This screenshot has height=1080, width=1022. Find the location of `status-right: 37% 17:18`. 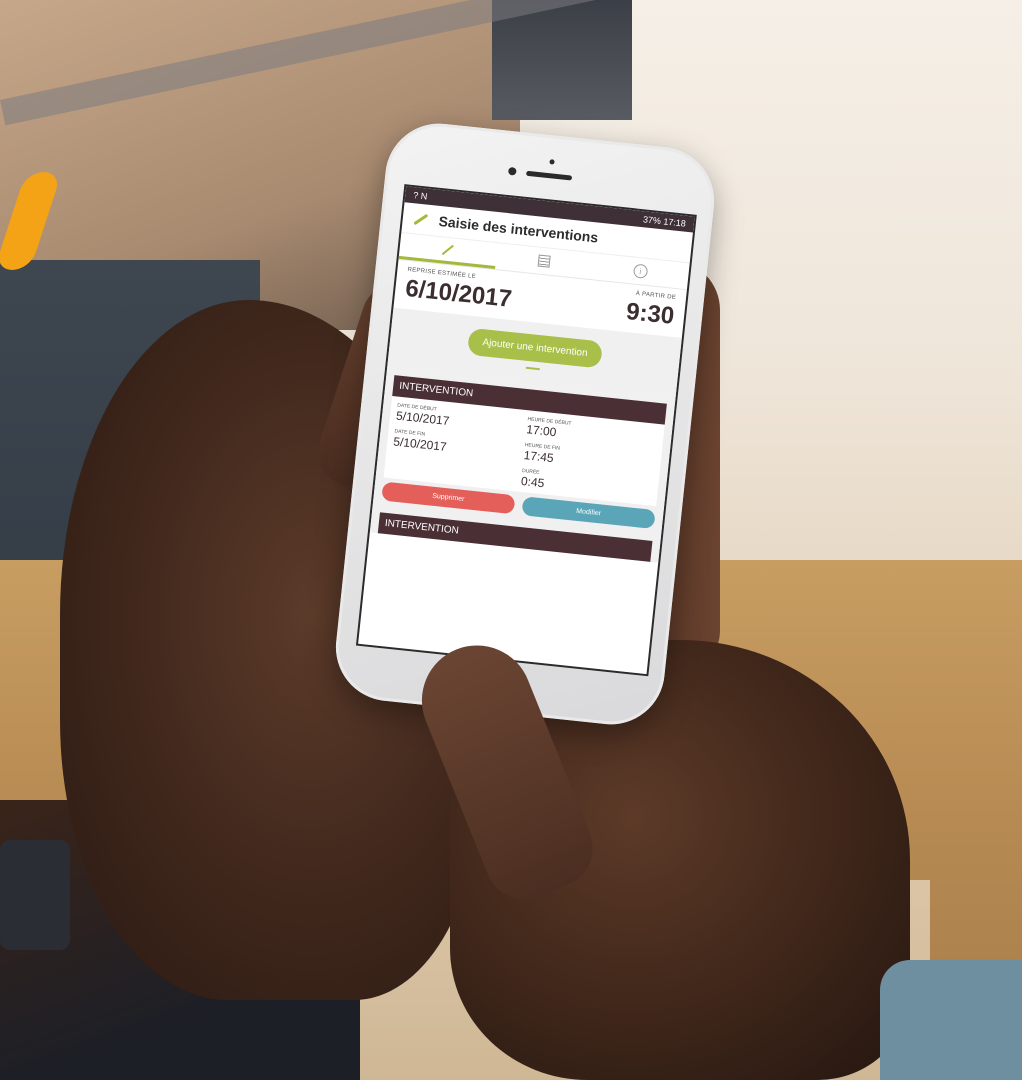

status-right: 37% 17:18 is located at coordinates (664, 221).